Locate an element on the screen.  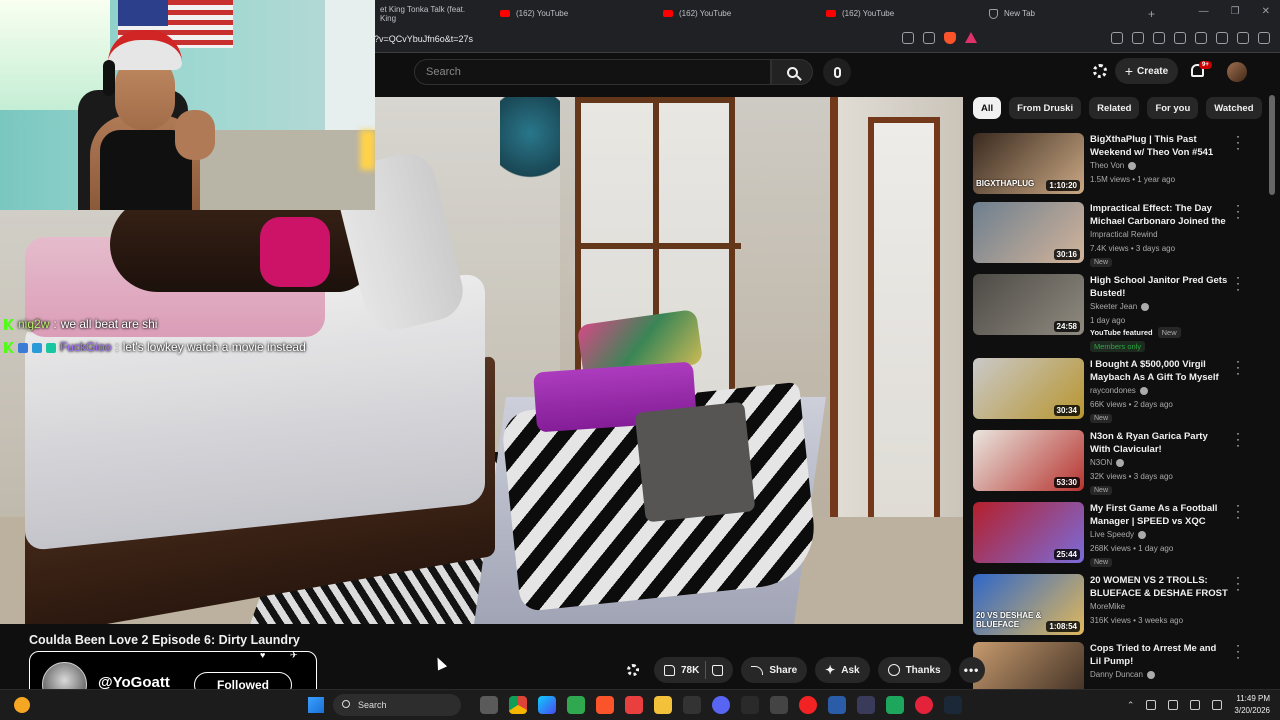
video-thumbnail: 20 VS DESHAE & BLUEFACE 1:08:54 is located at coordinates (1028, 604).